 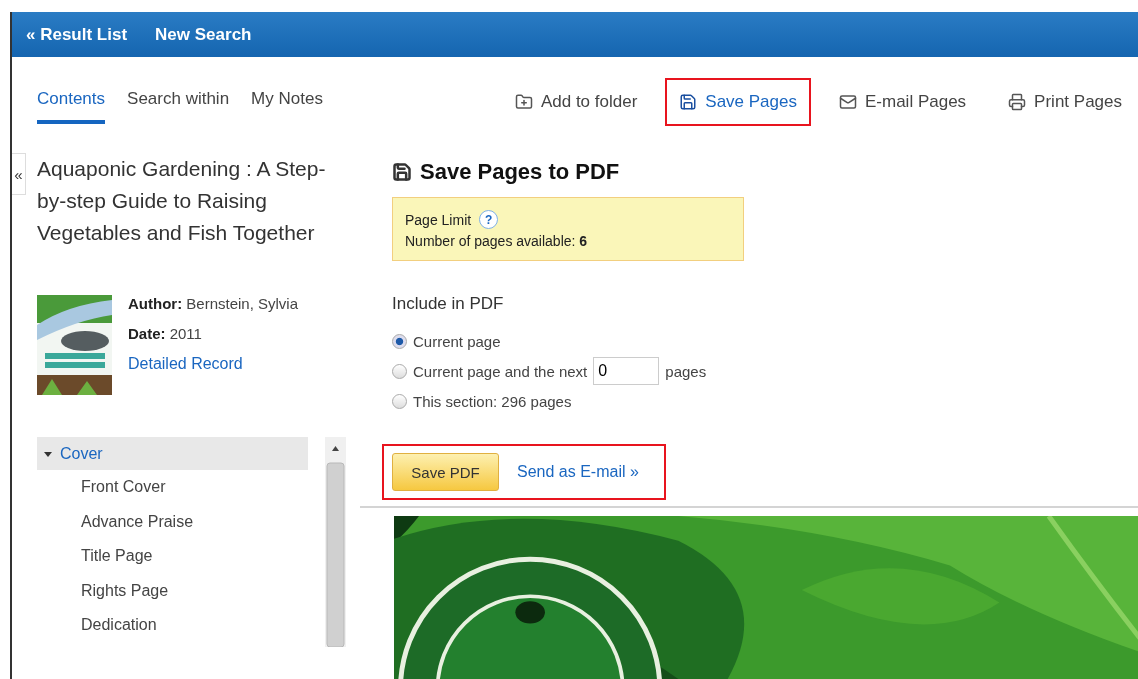 I want to click on toc-section: Cover, so click(x=172, y=453).